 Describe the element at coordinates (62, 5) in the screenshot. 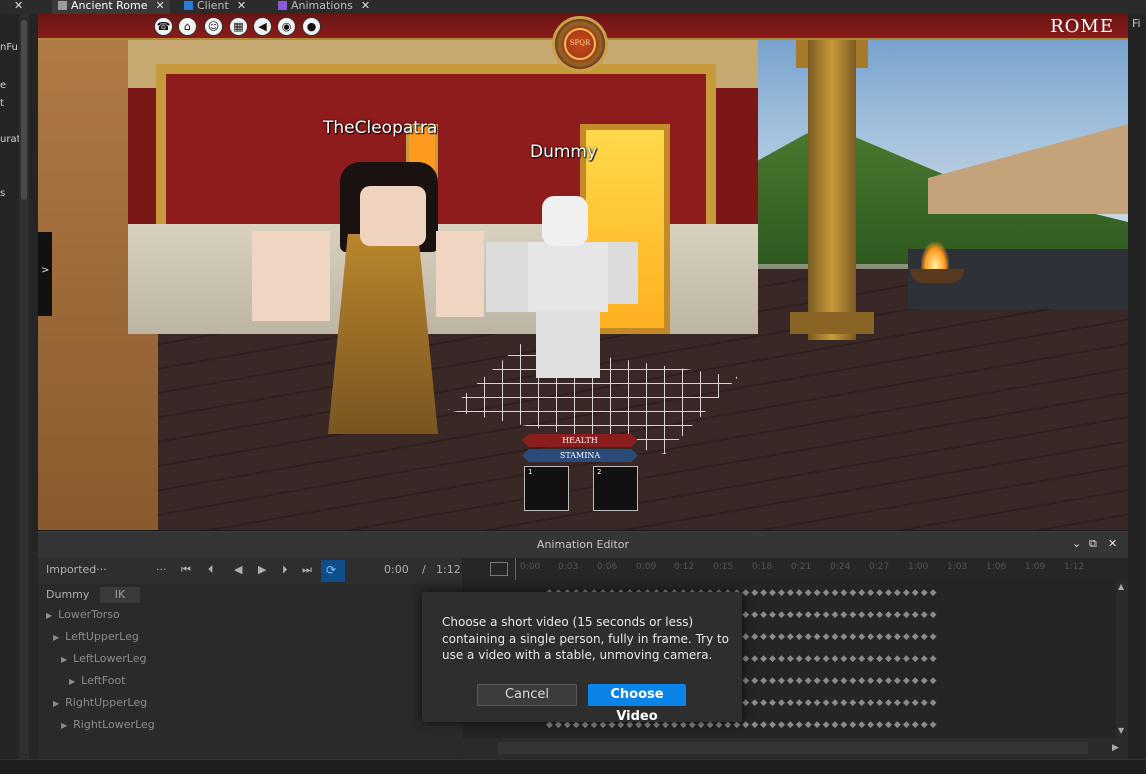

I see `place-icon` at that location.